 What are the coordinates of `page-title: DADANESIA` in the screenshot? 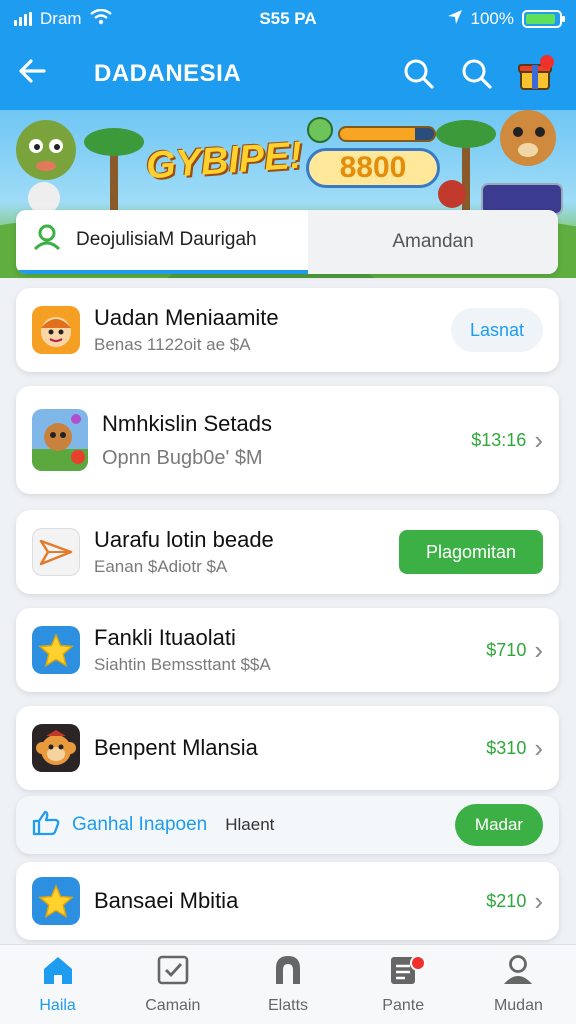 It's located at (168, 73).